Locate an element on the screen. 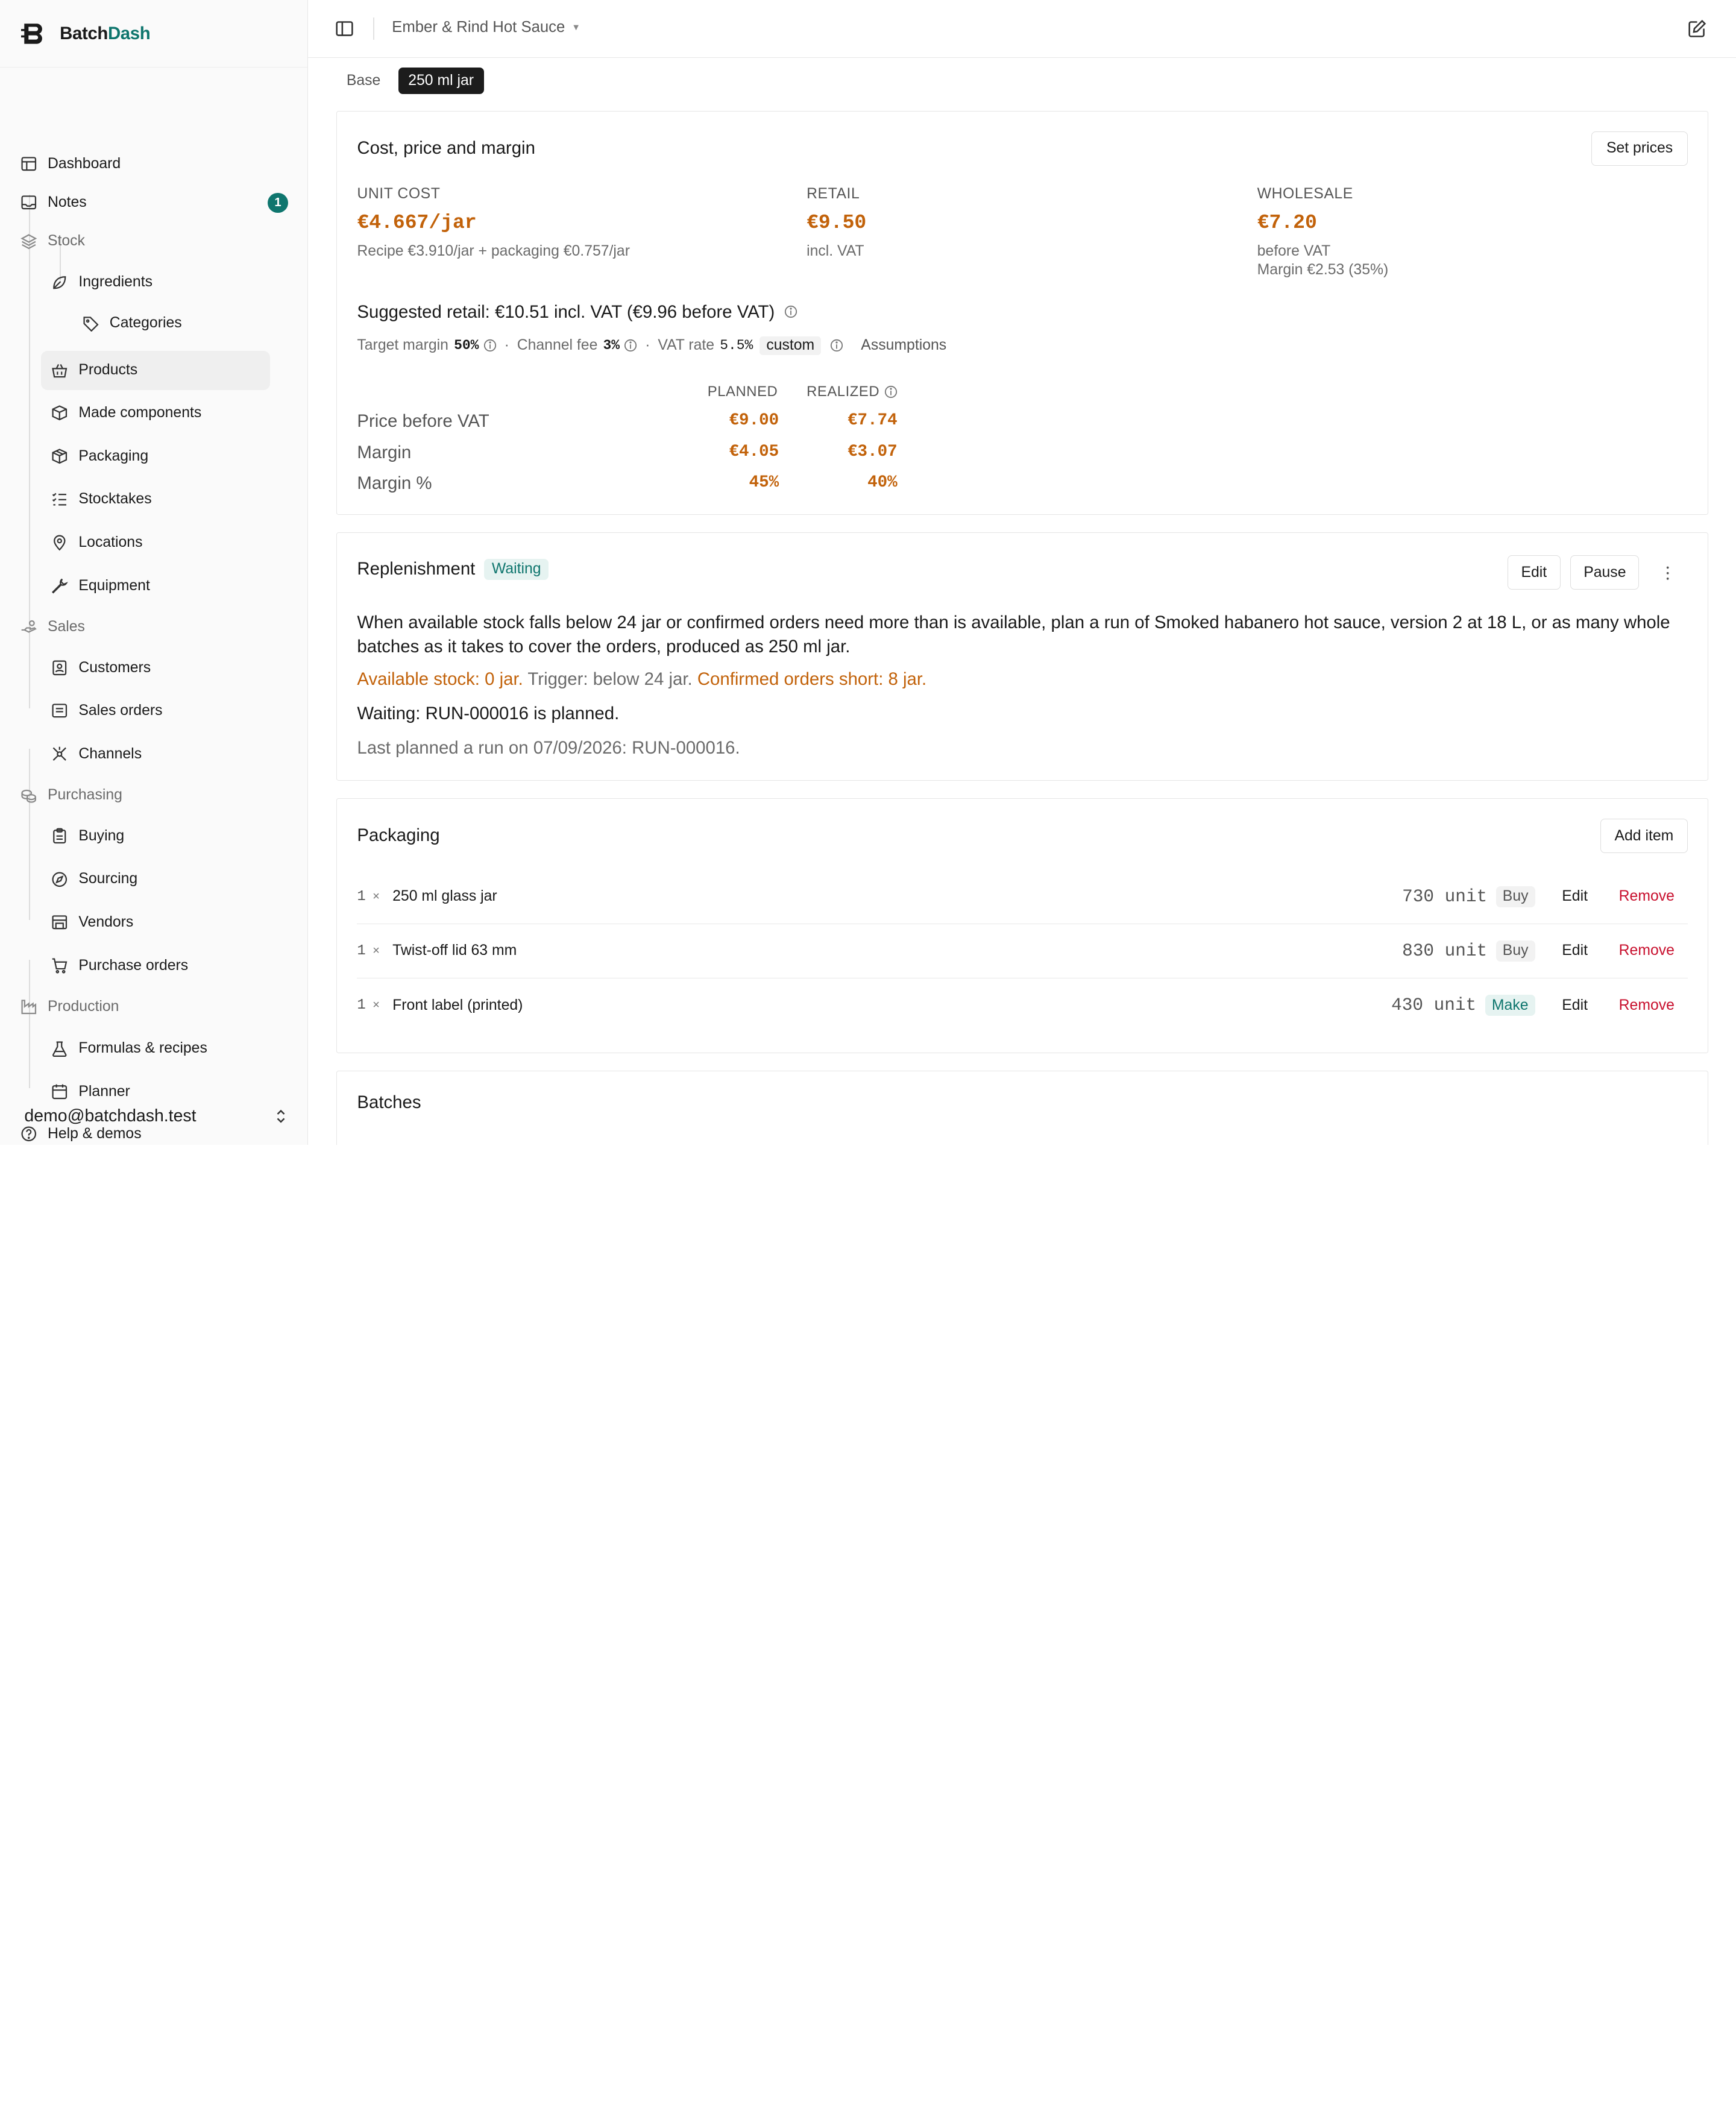 This screenshot has height=2104, width=1736. sidebar-item-stocktakes: Stocktakes is located at coordinates (159, 499).